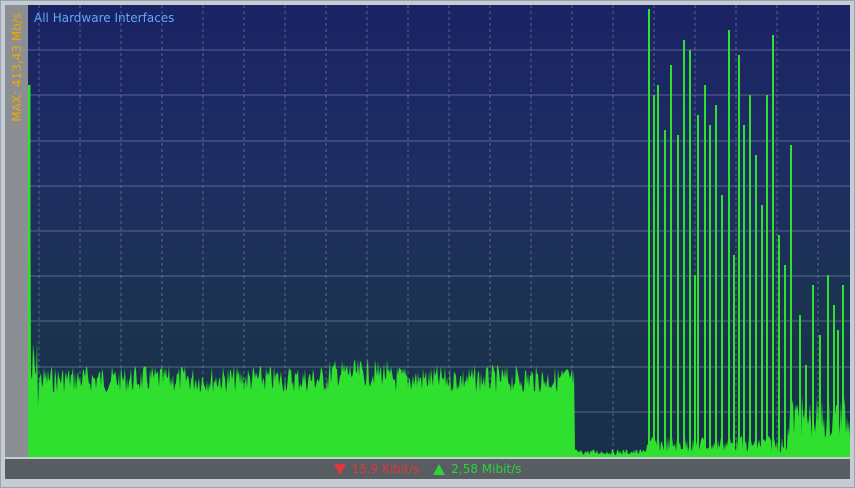 This screenshot has height=488, width=855. Describe the element at coordinates (16, 231) in the screenshot. I see `max-label-container: MAX: 413,43 Mb/s` at that location.